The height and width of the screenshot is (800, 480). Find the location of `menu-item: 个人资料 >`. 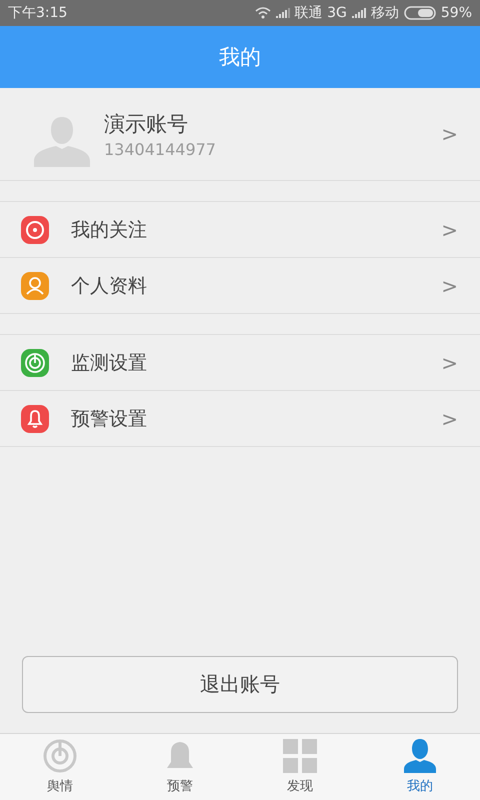

menu-item: 个人资料 > is located at coordinates (240, 286).